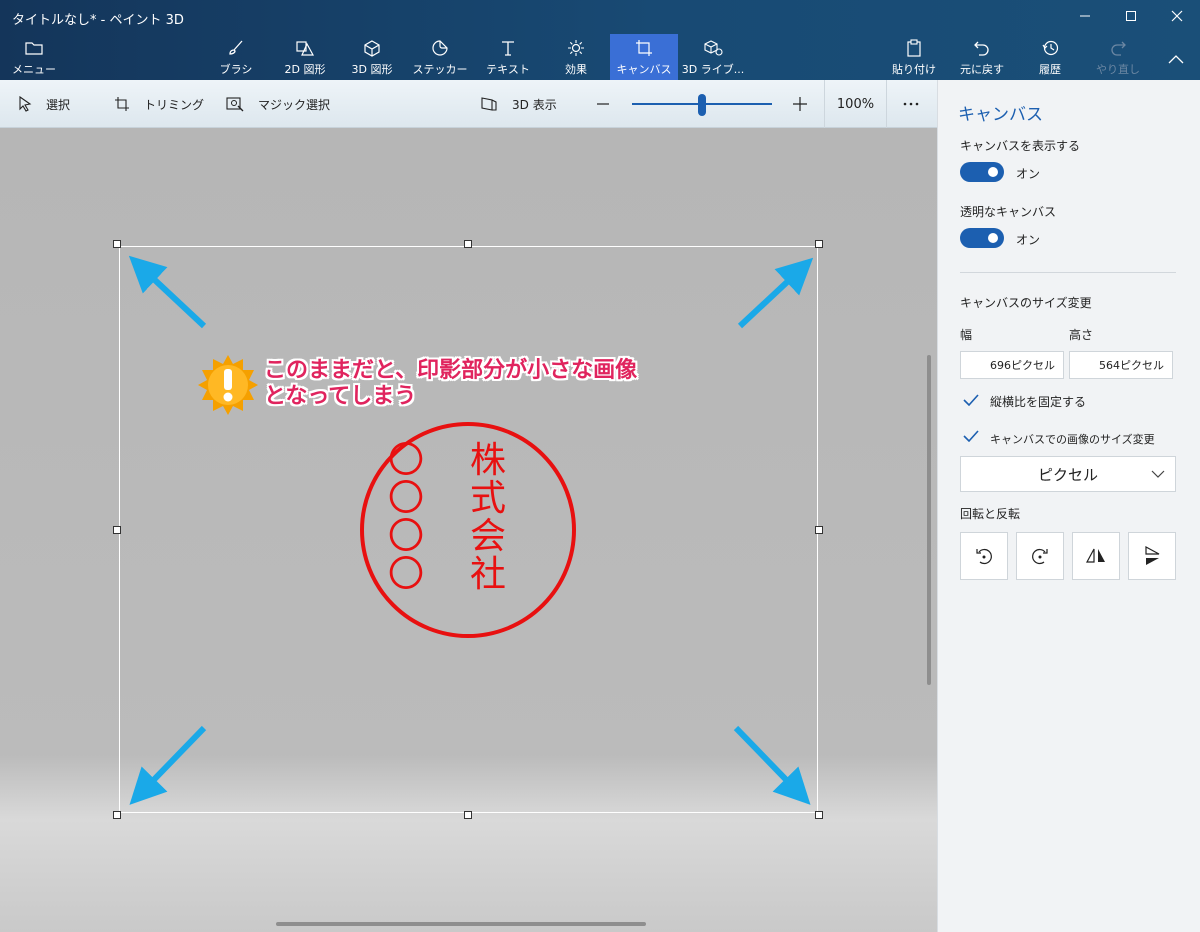  I want to click on flip-horizontal-button, so click(1096, 556).